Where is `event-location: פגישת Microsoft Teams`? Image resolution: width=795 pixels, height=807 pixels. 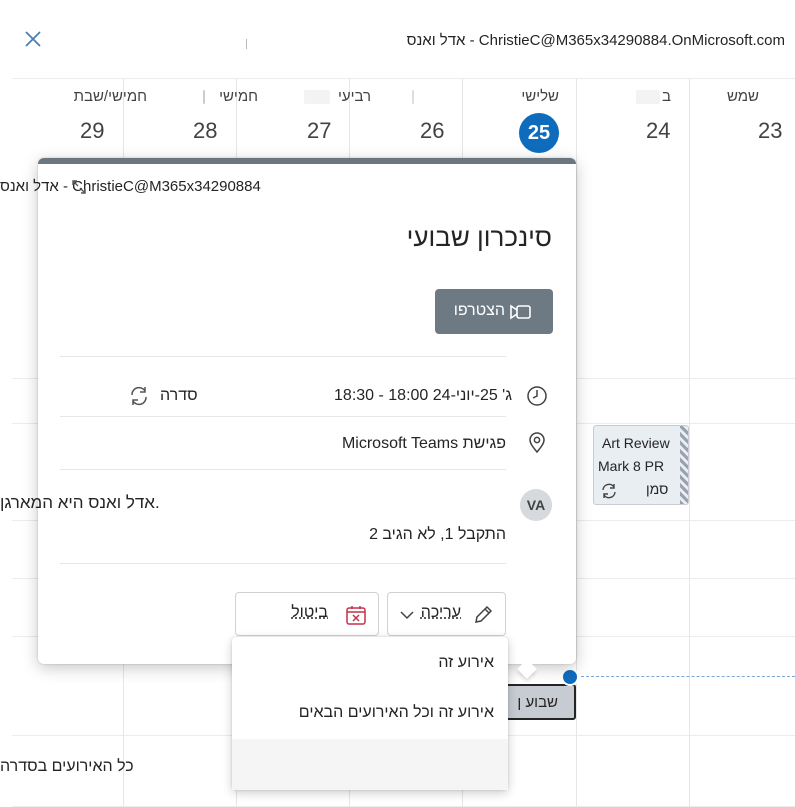
event-location: פגישת Microsoft Teams is located at coordinates (423, 443).